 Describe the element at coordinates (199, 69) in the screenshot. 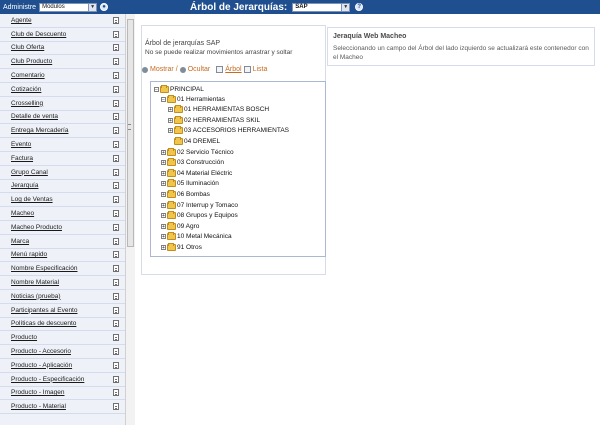

I see `hide-link: Ocultar` at that location.